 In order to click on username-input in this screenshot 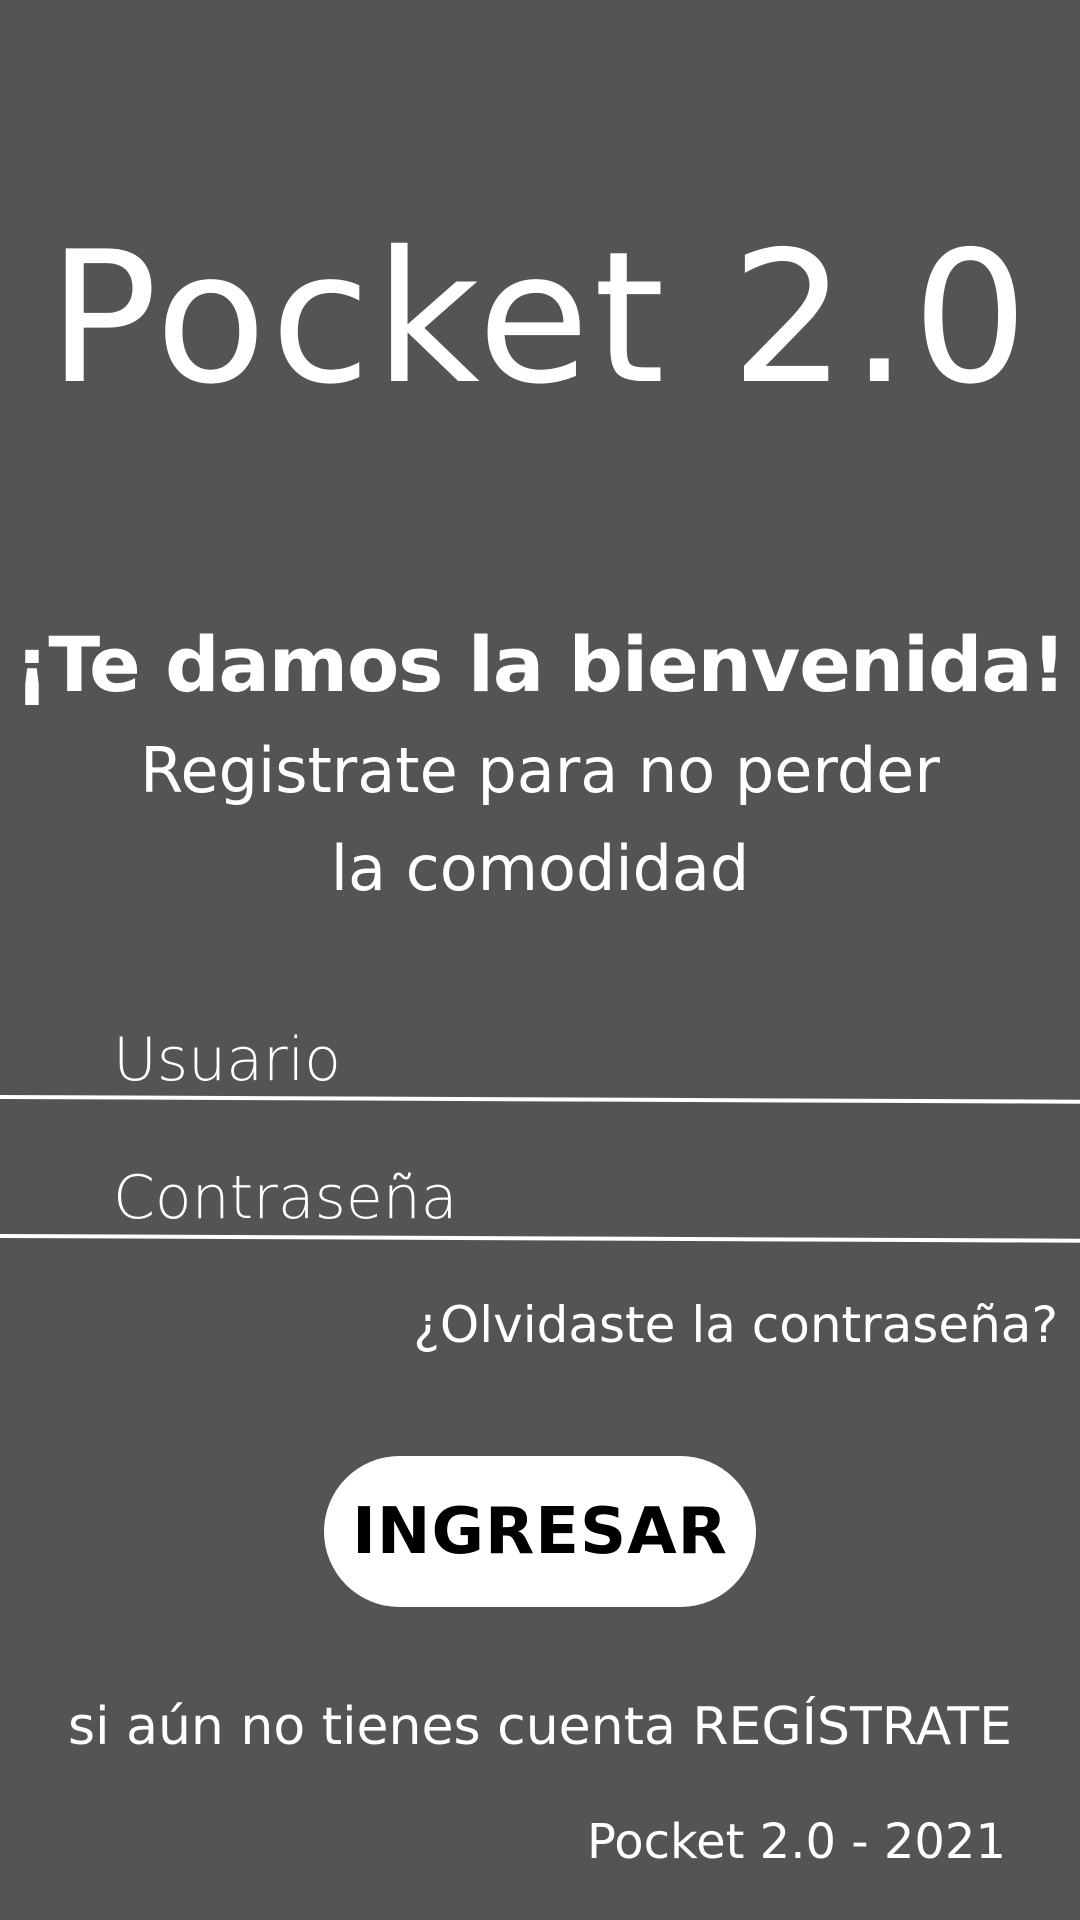, I will do `click(540, 1060)`.